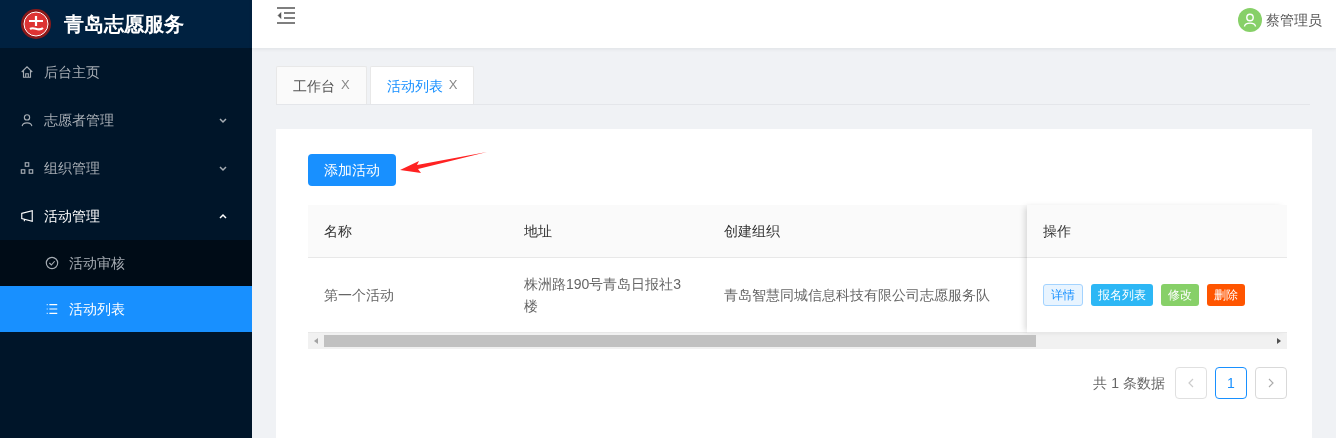 Image resolution: width=1336 pixels, height=438 pixels. What do you see at coordinates (359, 295) in the screenshot?
I see `table-cell-text: 第一个活动` at bounding box center [359, 295].